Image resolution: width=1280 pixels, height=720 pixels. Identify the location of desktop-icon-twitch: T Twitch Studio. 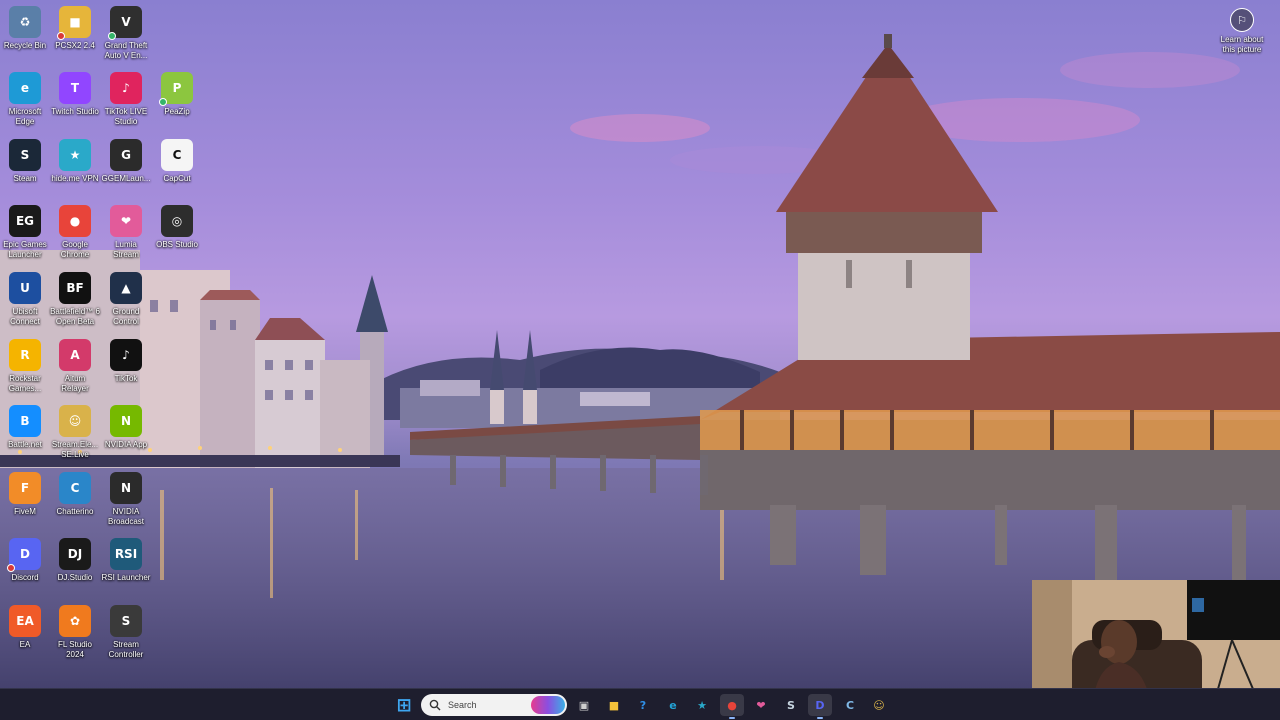
(75, 94).